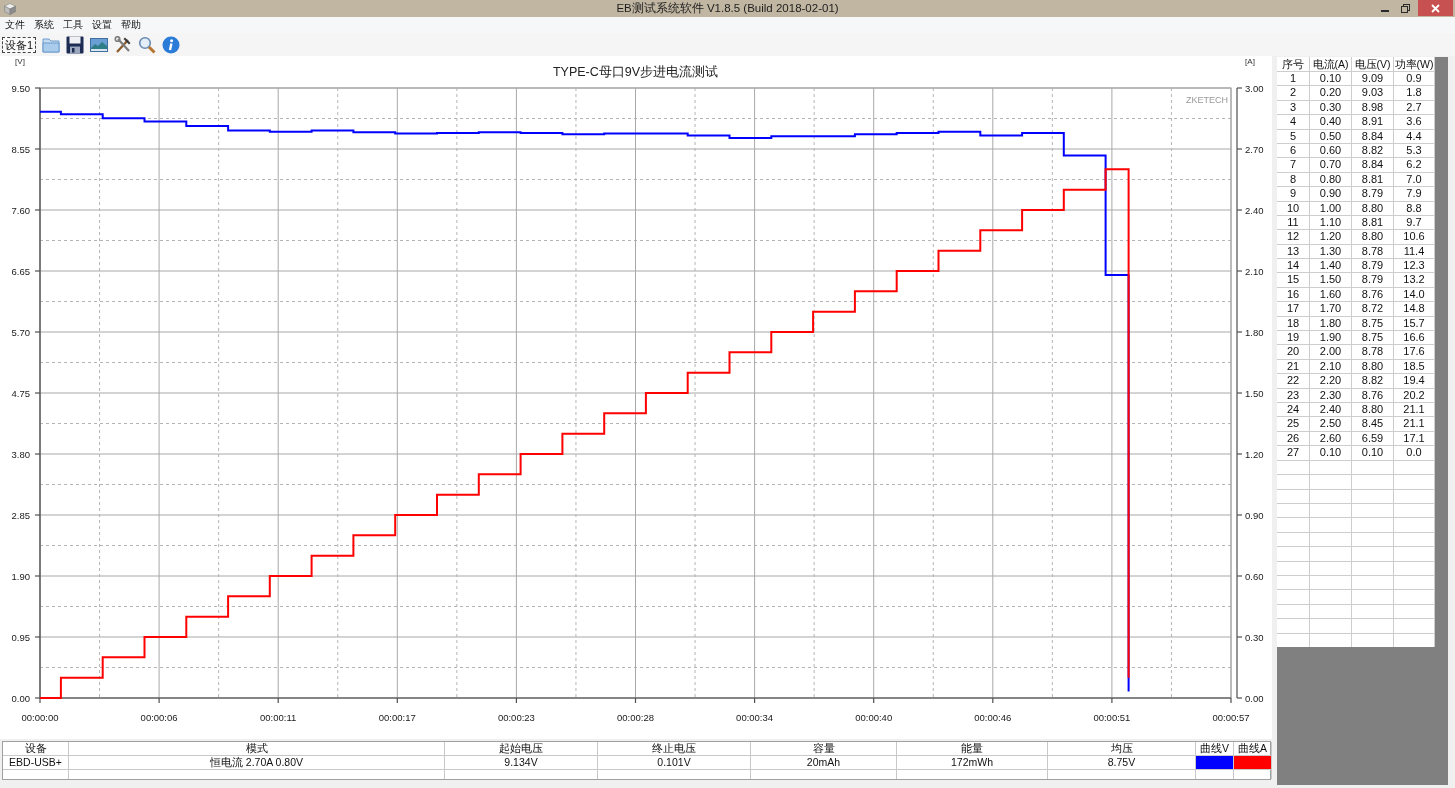 The width and height of the screenshot is (1455, 788). What do you see at coordinates (1331, 381) in the screenshot?
I see `table-cell: 2.20` at bounding box center [1331, 381].